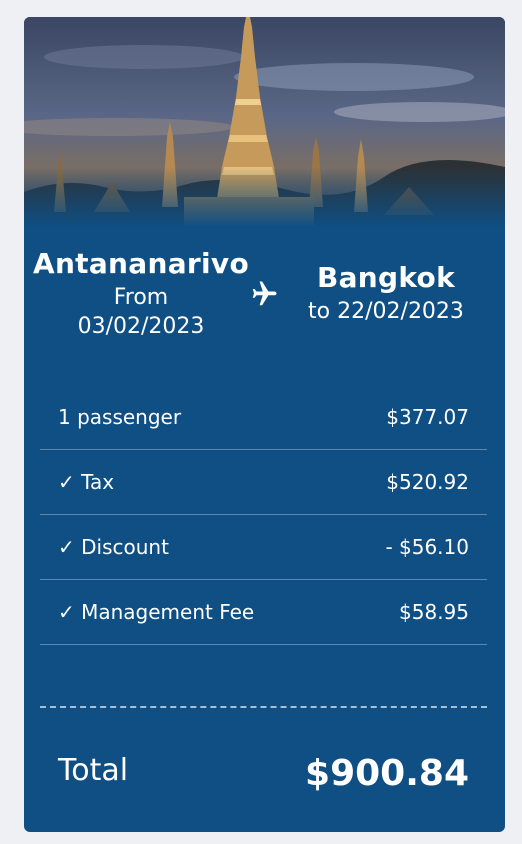  I want to click on charge-amount: $58.95, so click(434, 612).